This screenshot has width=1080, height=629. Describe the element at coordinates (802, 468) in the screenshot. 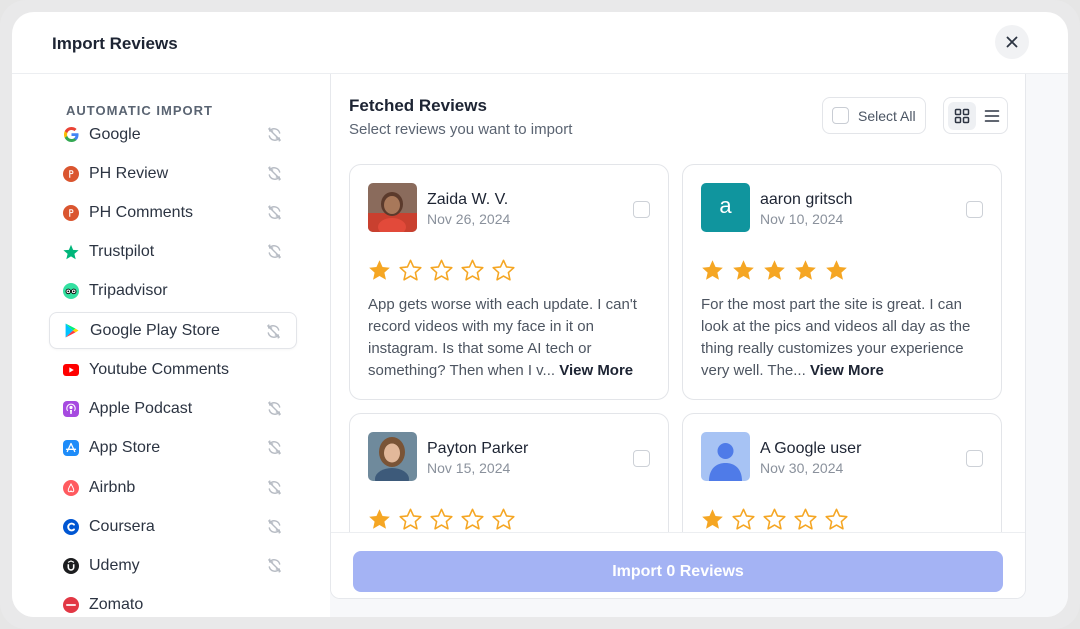

I see `review-date: Nov 30, 2024` at that location.